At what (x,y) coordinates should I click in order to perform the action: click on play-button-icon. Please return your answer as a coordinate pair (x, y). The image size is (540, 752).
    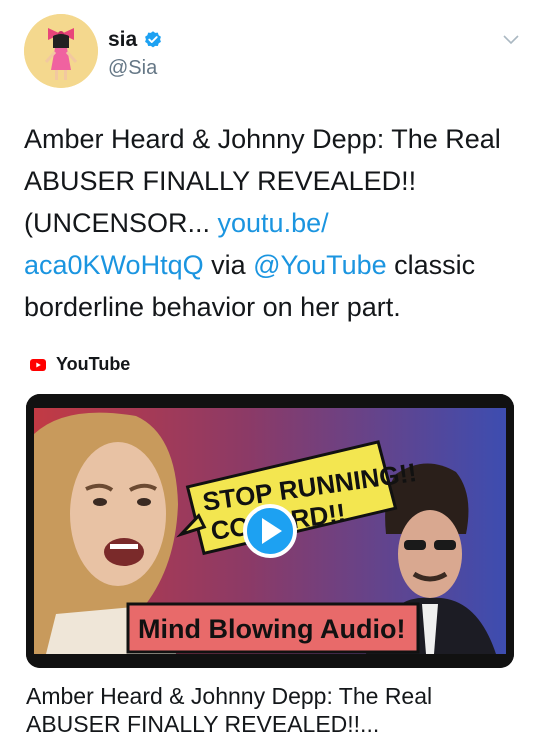
    Looking at the image, I should click on (270, 531).